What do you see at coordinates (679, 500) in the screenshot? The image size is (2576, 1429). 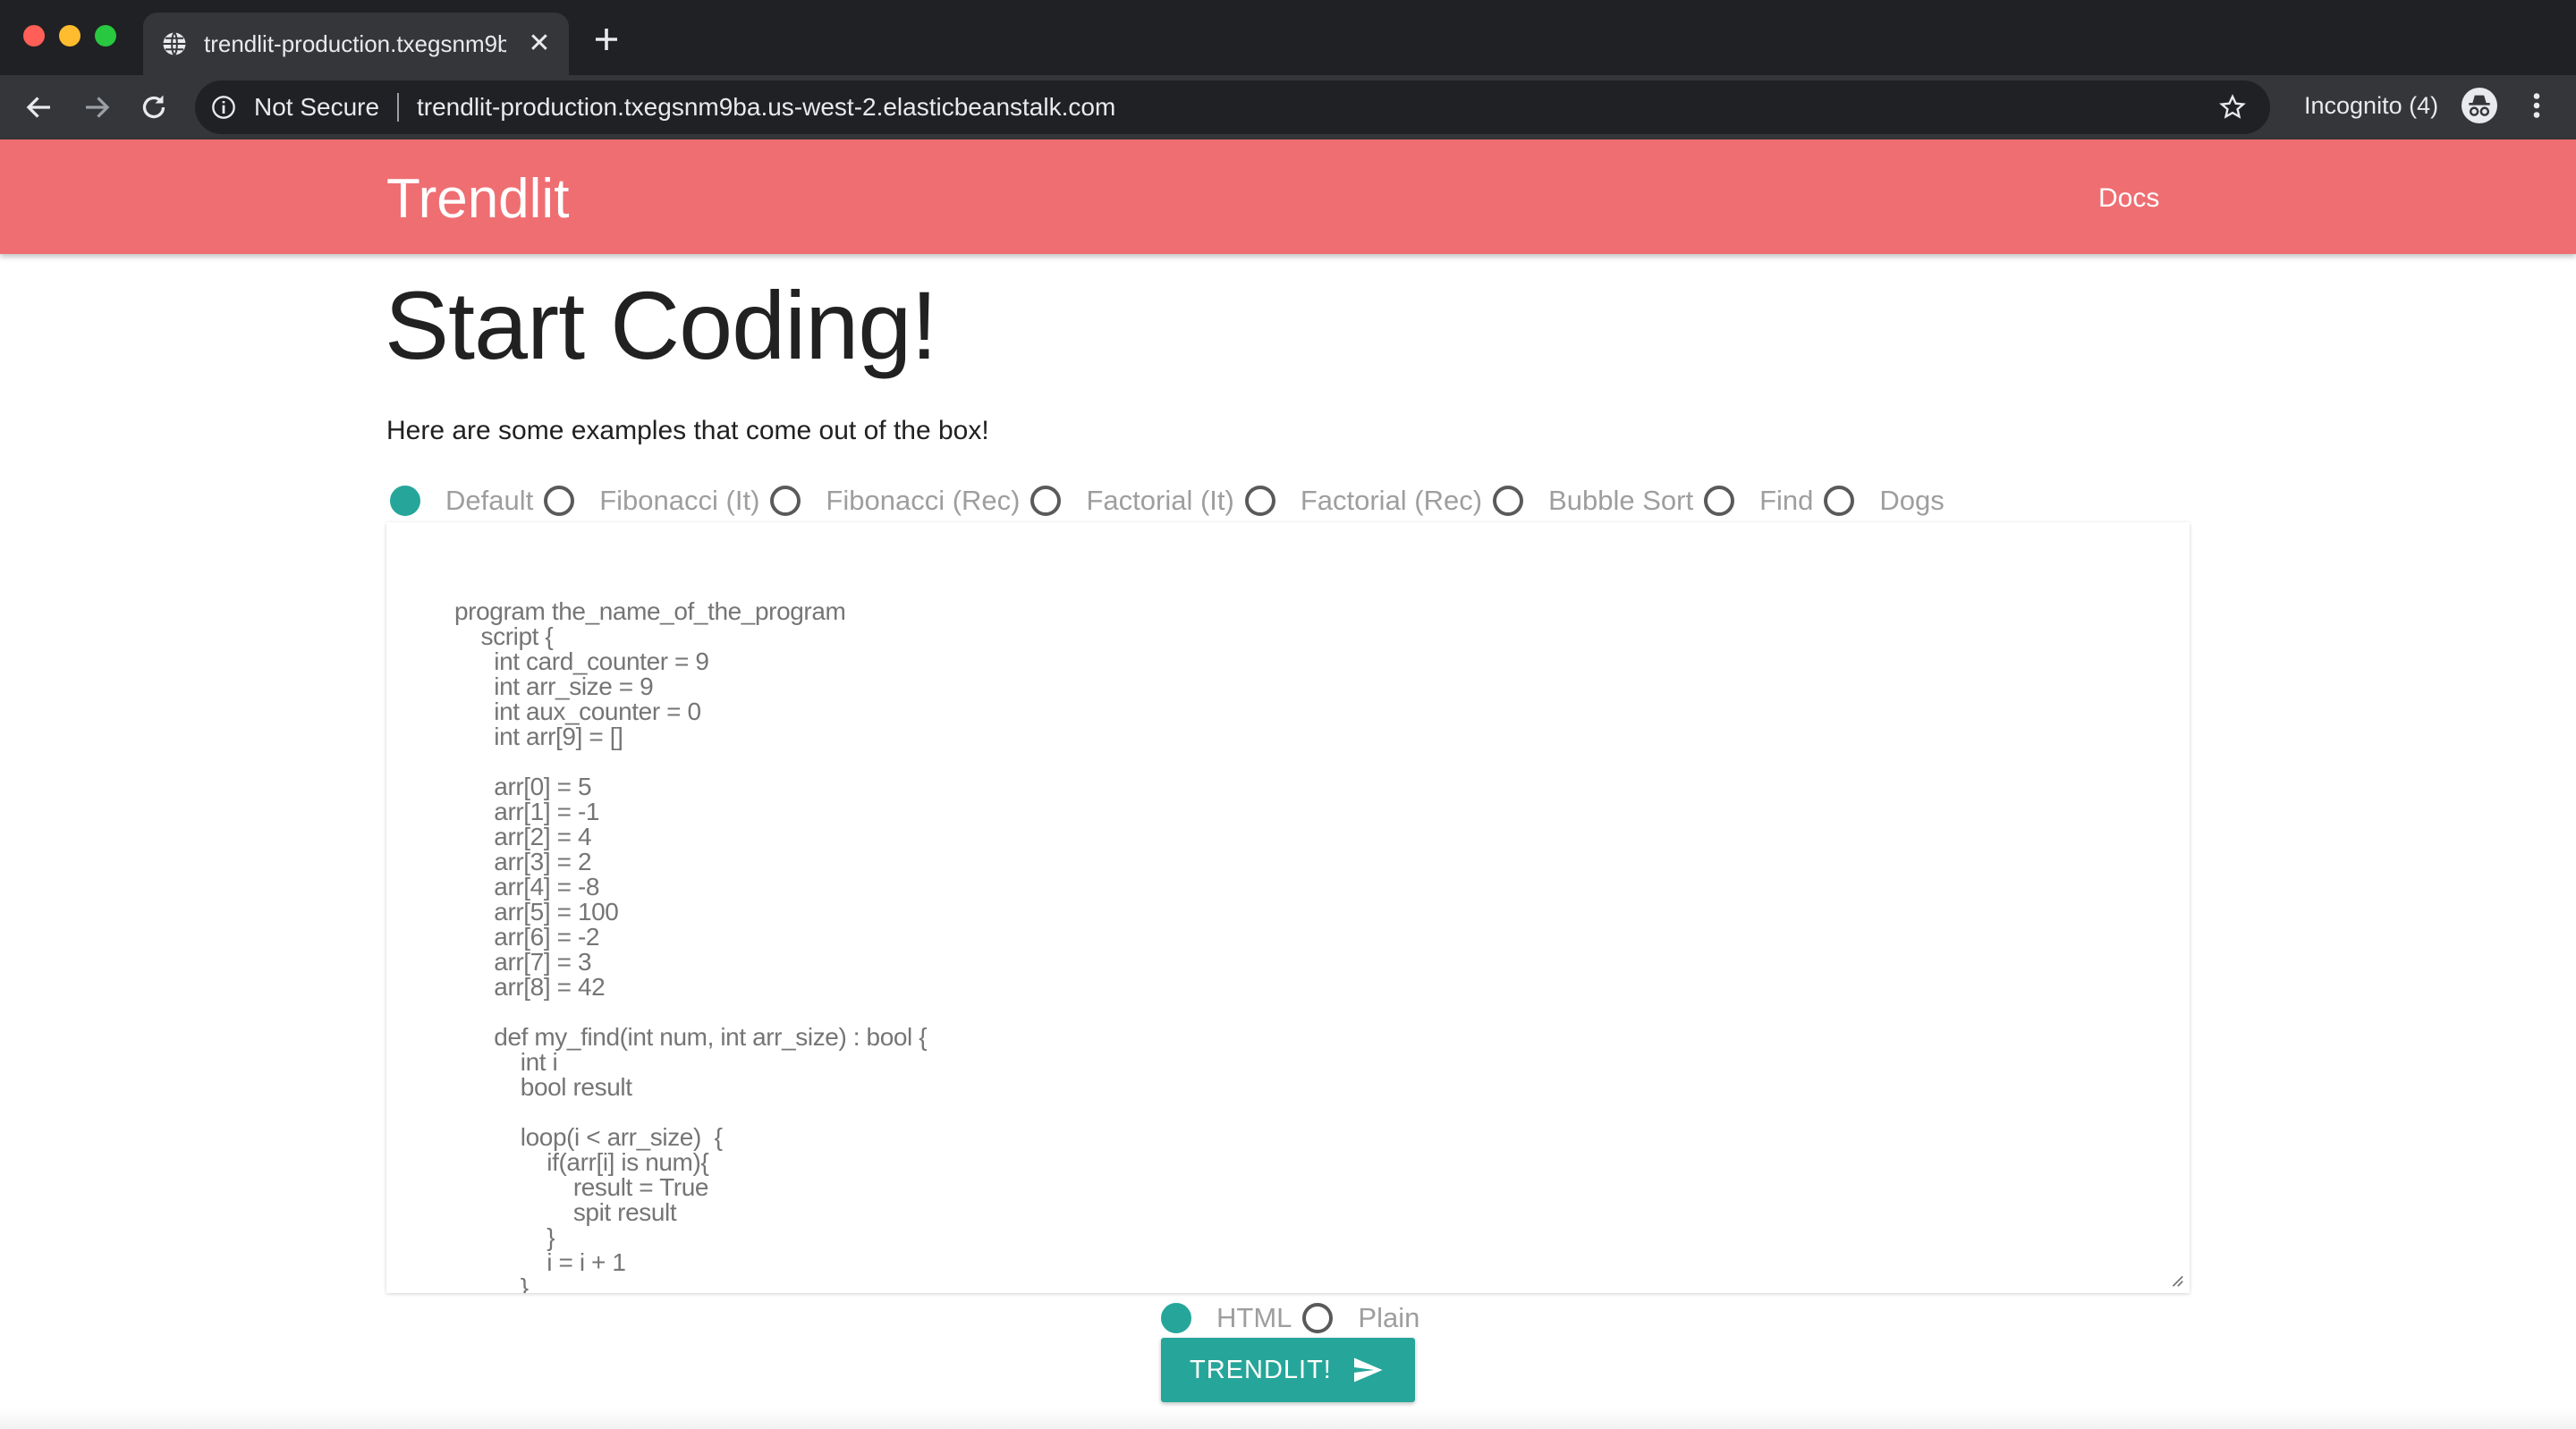 I see `example-option-label: Fibonacci (It)` at bounding box center [679, 500].